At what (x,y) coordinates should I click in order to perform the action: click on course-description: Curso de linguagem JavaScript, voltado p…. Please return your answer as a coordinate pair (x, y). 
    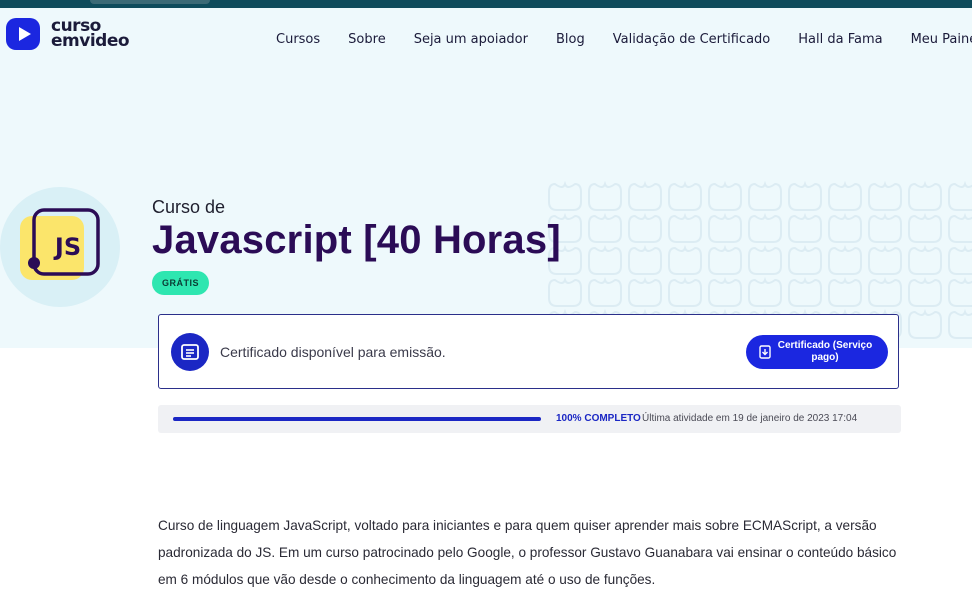
    Looking at the image, I should click on (527, 552).